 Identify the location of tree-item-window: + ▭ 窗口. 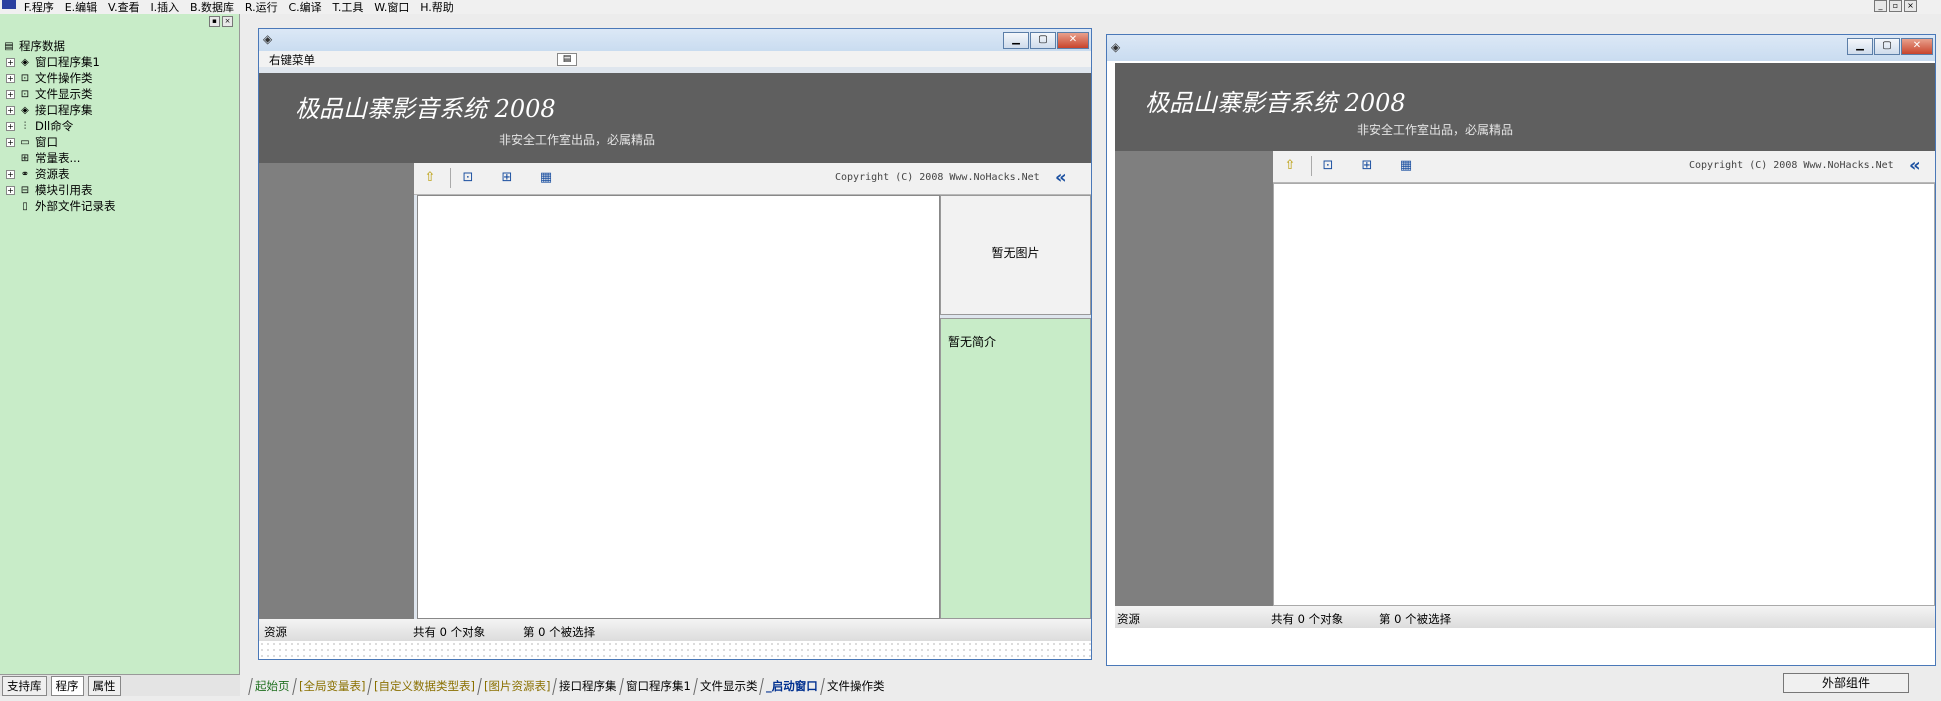
(120, 142).